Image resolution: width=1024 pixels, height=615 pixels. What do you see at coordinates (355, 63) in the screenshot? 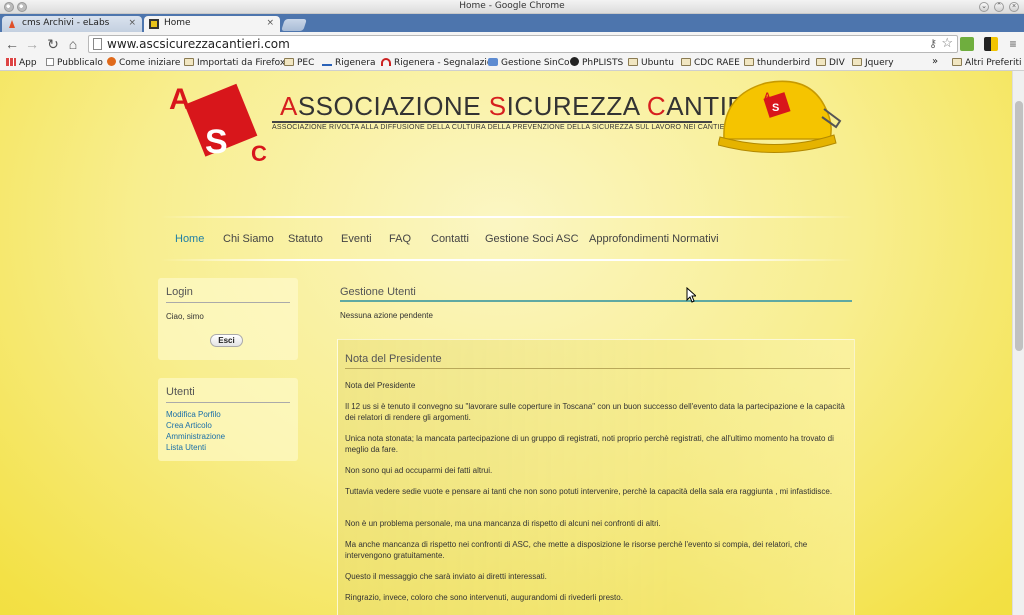
I see `bookmark-label: Rigenera` at bounding box center [355, 63].